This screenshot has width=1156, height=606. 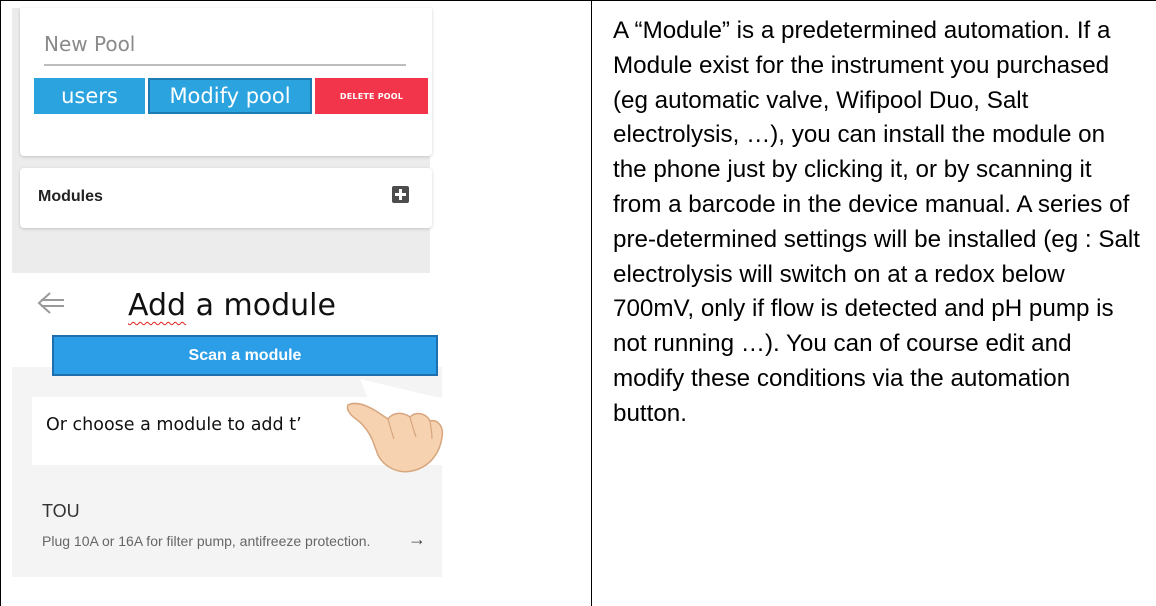 What do you see at coordinates (400, 194) in the screenshot?
I see `plus-square-icon` at bounding box center [400, 194].